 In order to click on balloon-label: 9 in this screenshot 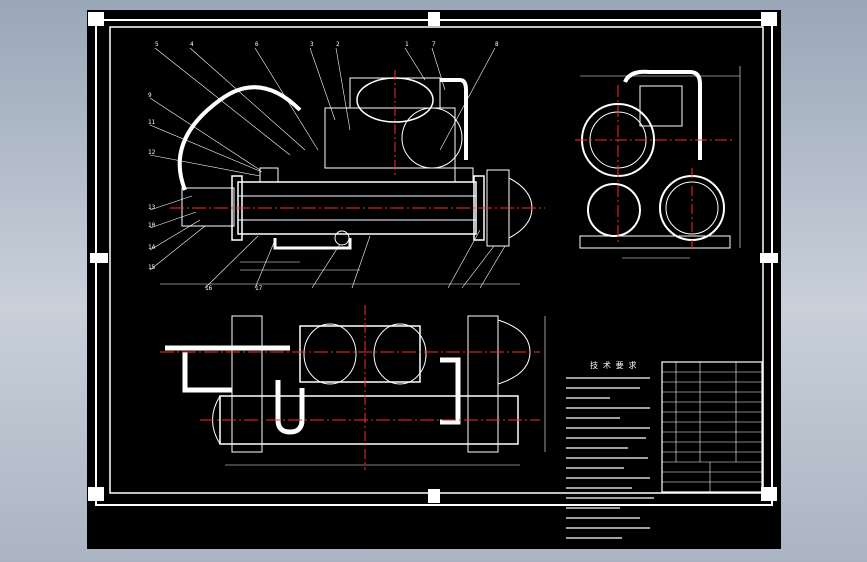, I will do `click(150, 95)`.